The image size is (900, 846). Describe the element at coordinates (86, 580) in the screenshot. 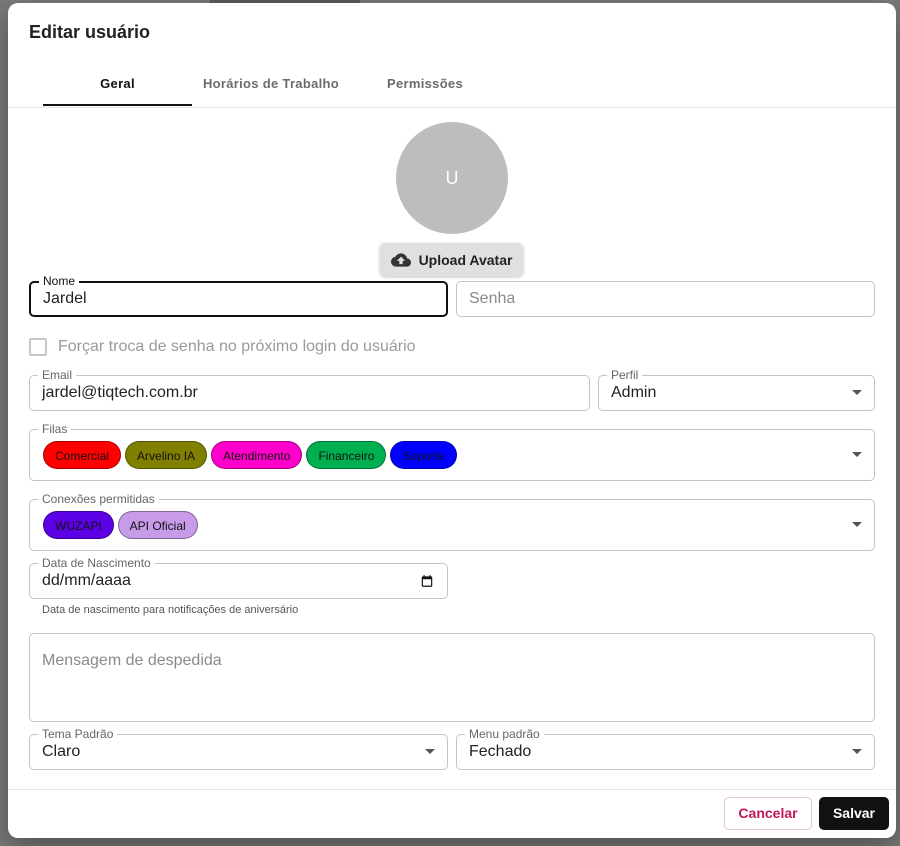

I see `nascimento-value: dd/mm/aaaa` at that location.